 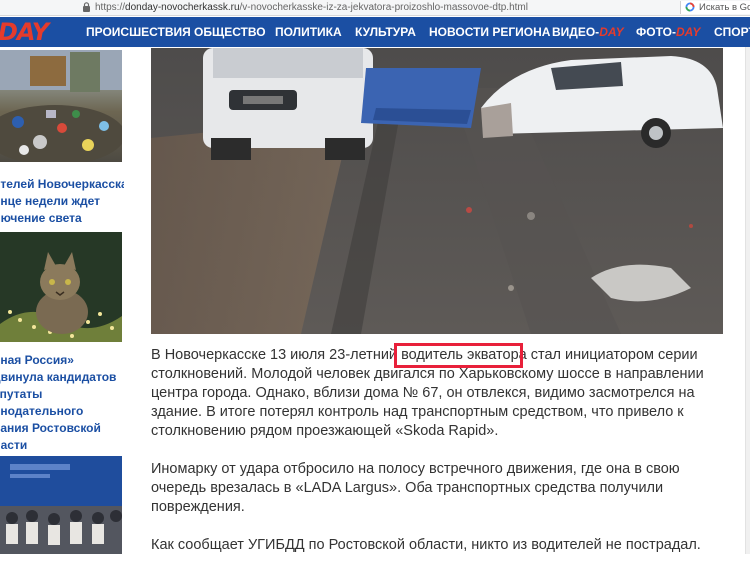 What do you see at coordinates (138, 32) in the screenshot?
I see `nav-item-incidents: ПРОИСШЕСТВИЯ` at bounding box center [138, 32].